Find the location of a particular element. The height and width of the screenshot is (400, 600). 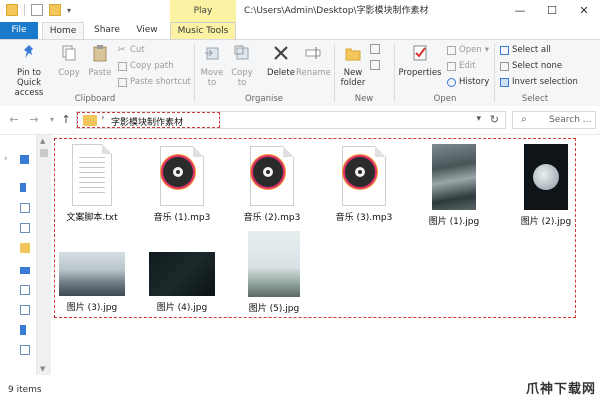

new-folder-qat-icon is located at coordinates (55, 10).